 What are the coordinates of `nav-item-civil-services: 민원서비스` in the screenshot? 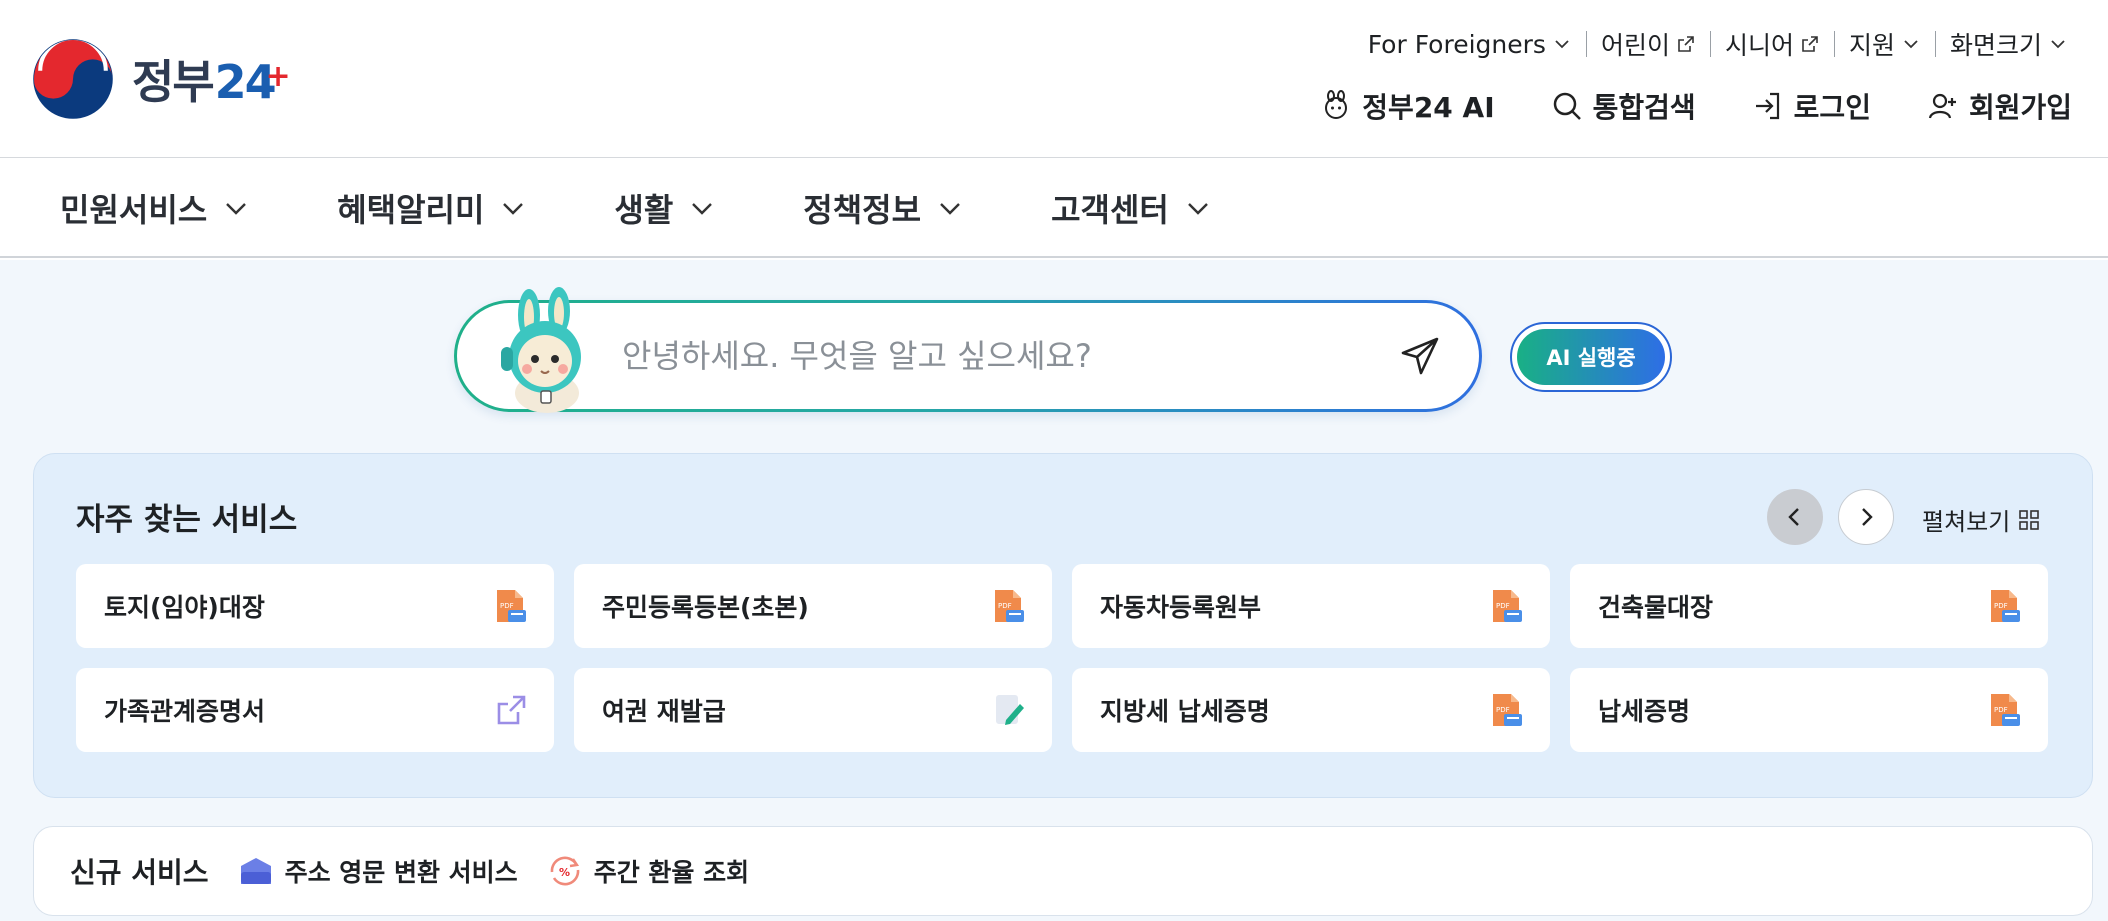 It's located at (154, 208).